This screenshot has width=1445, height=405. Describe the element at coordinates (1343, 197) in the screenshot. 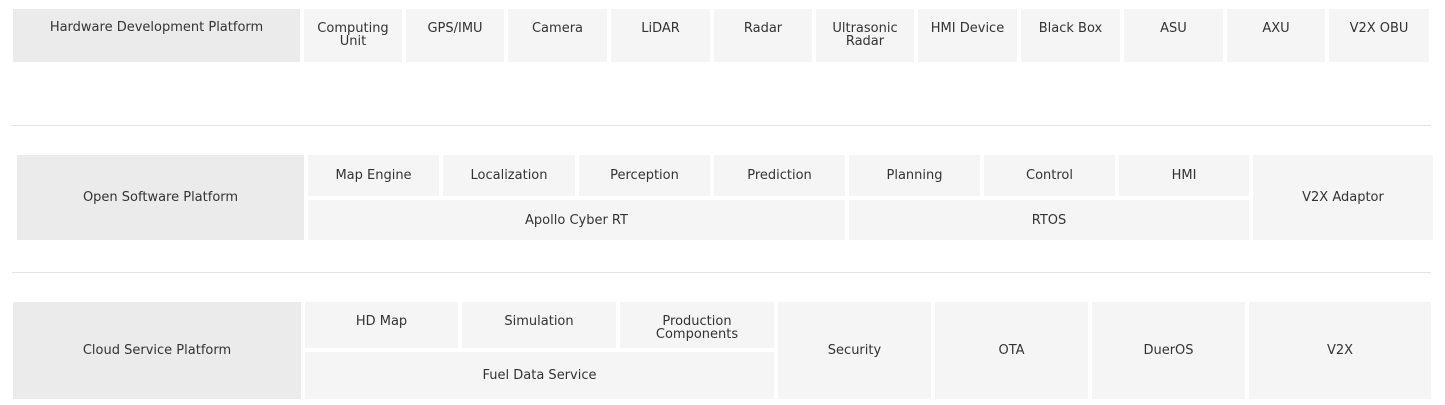

I see `sw-v2x-adaptor: V2X Adaptor` at that location.